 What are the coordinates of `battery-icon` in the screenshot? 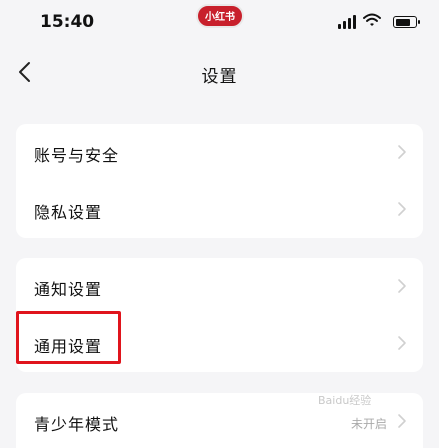 It's located at (406, 22).